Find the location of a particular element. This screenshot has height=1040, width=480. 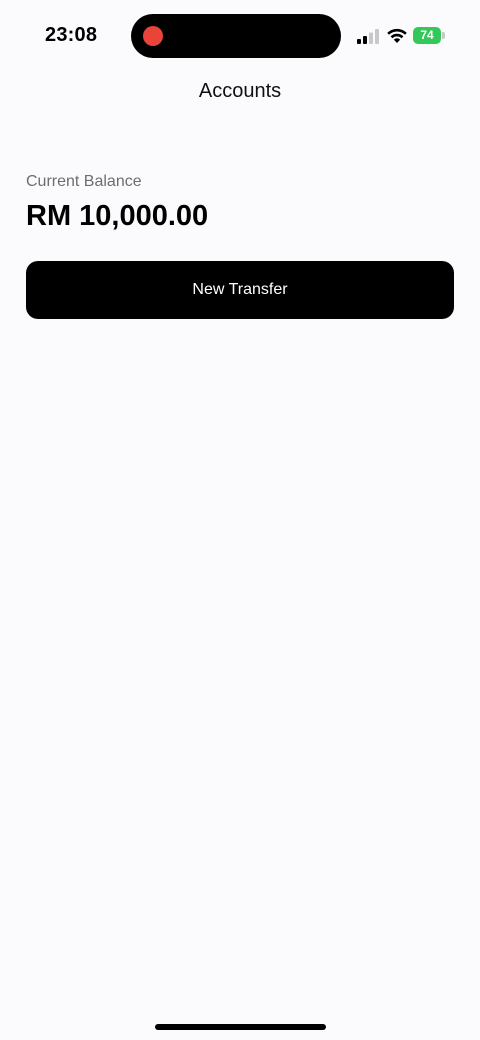

battery-level: 74 is located at coordinates (427, 35).